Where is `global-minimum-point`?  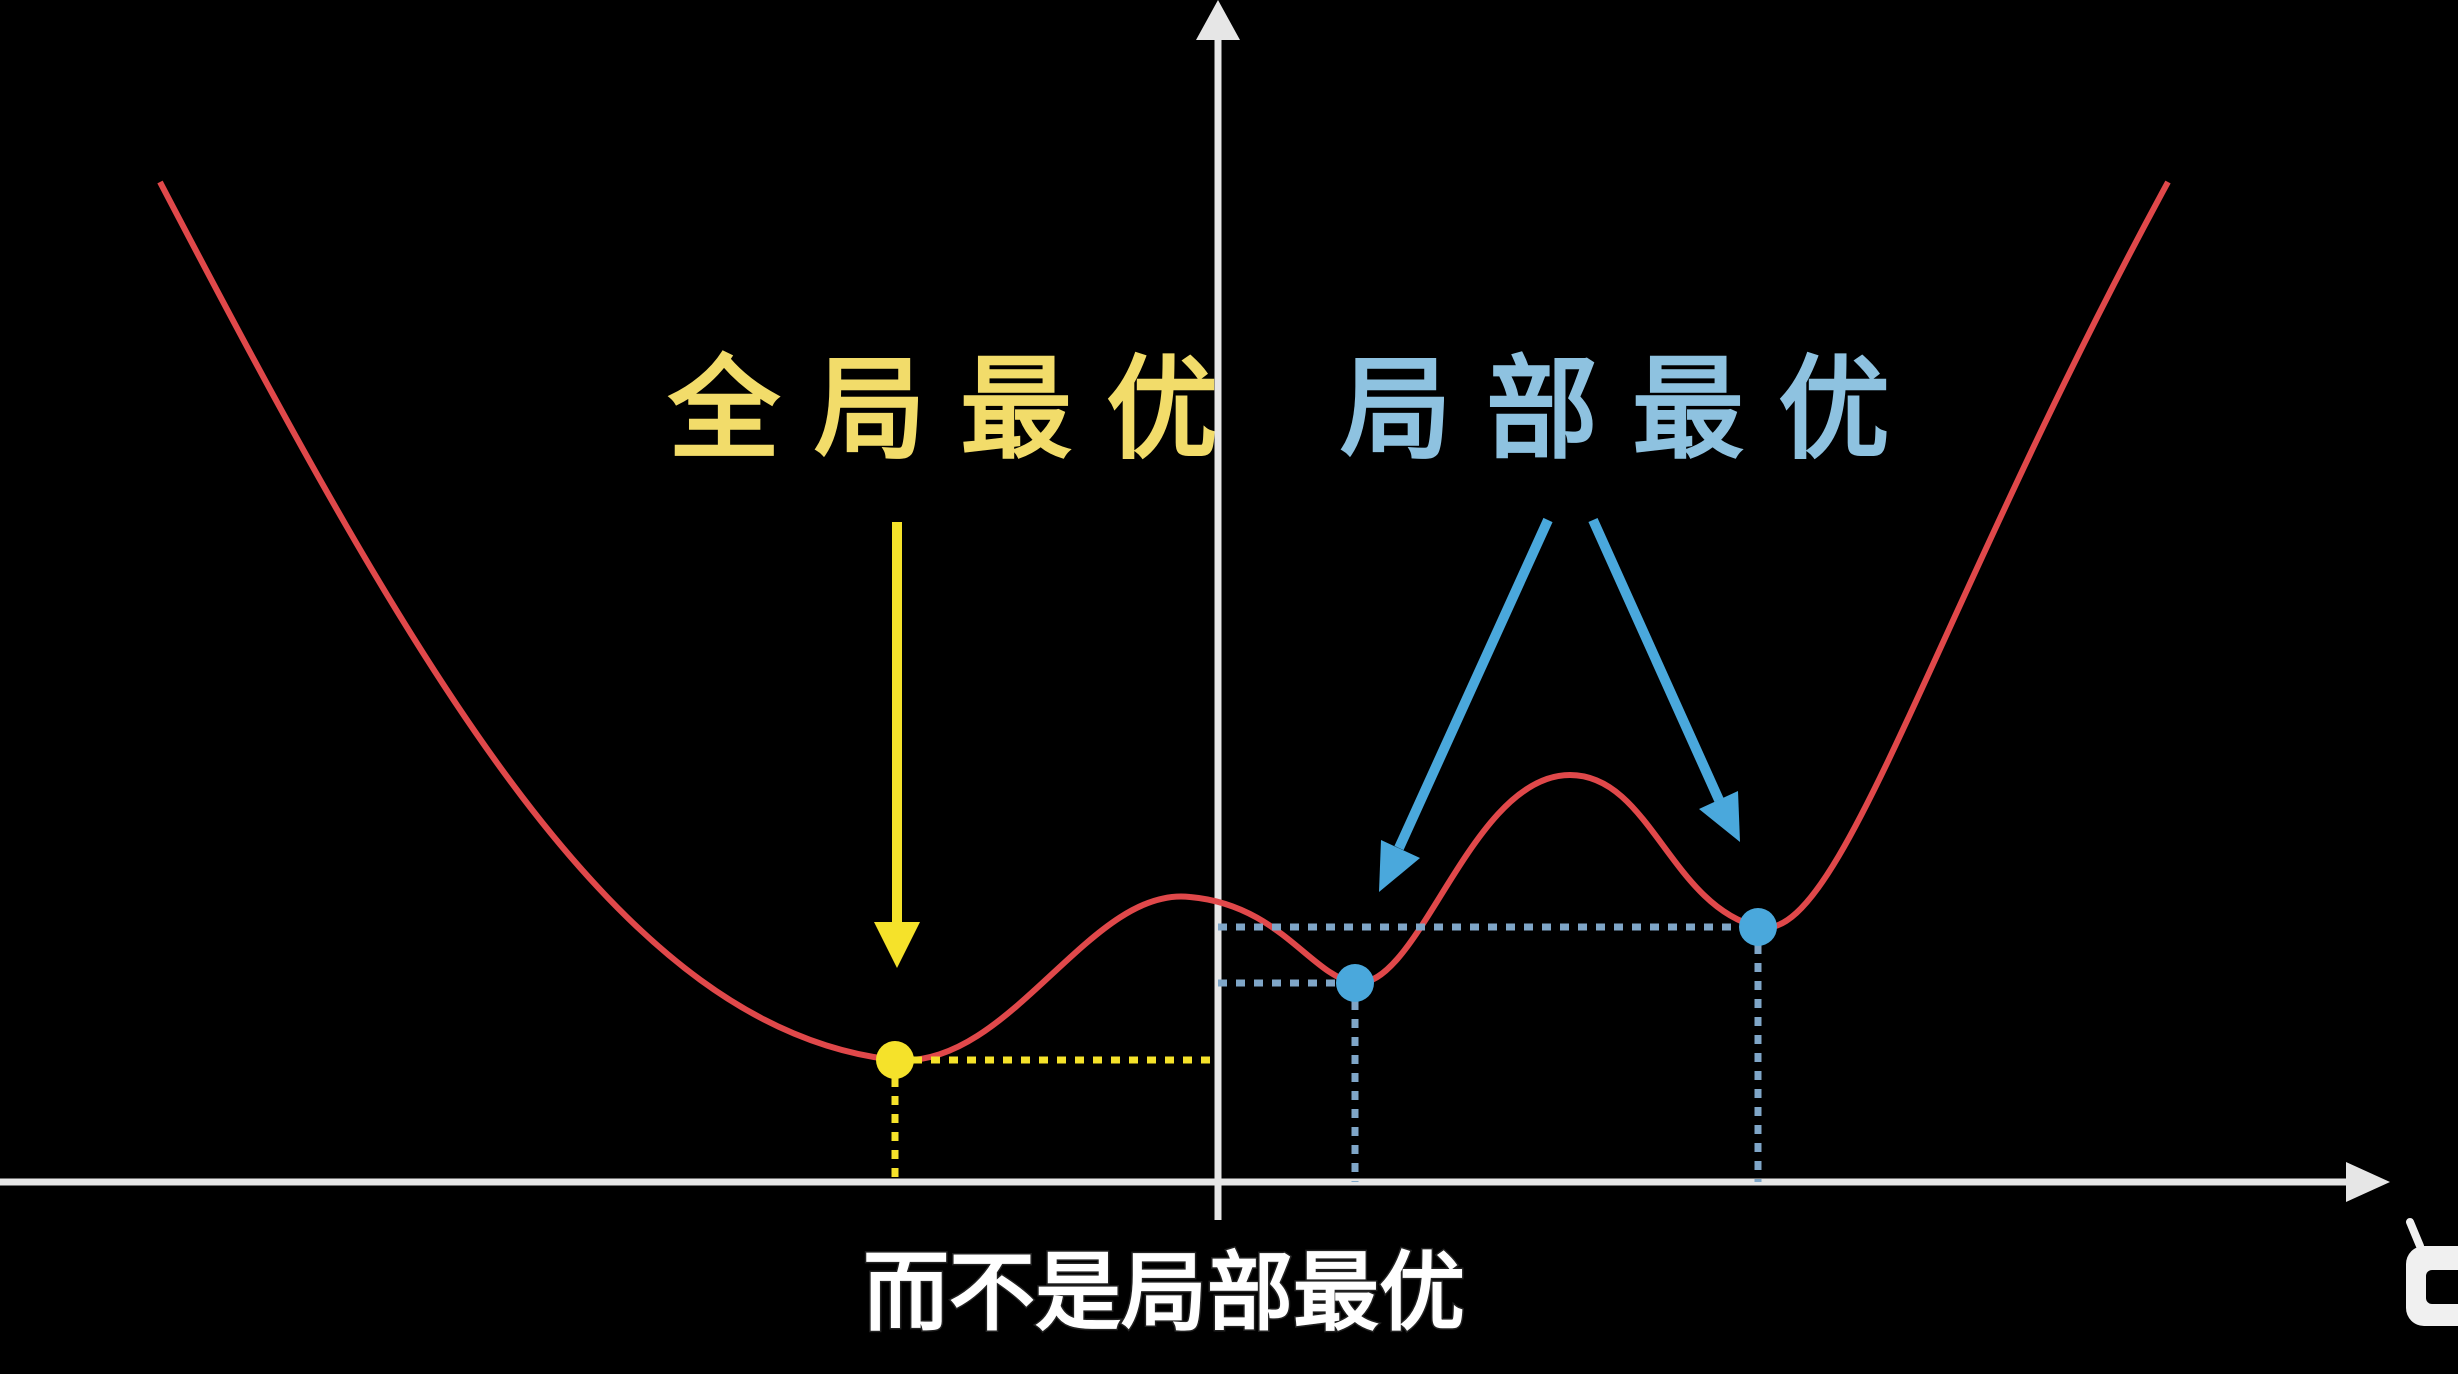 global-minimum-point is located at coordinates (895, 1060).